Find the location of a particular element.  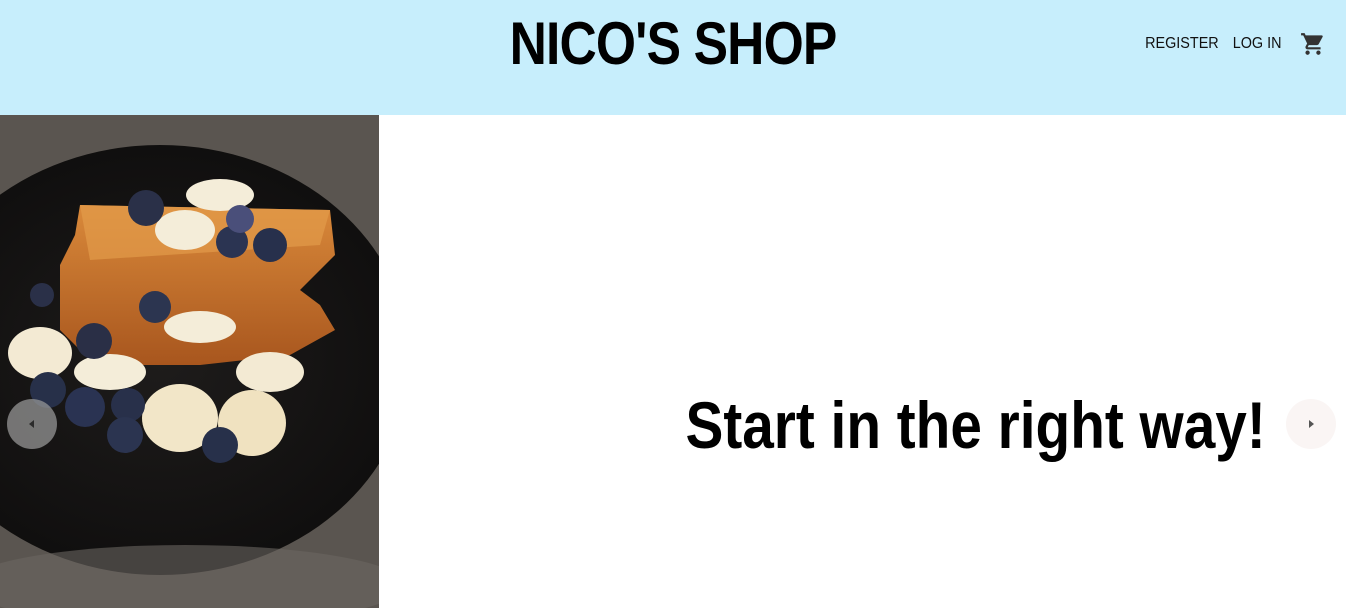

shopping-cart-icon is located at coordinates (1313, 44).